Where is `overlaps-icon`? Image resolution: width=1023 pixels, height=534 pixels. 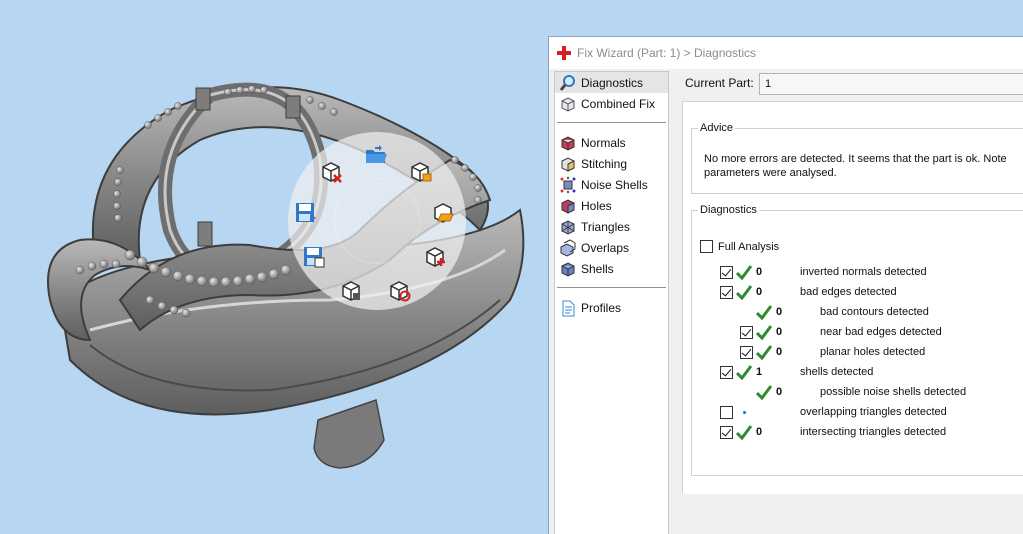
overlaps-icon is located at coordinates (568, 247).